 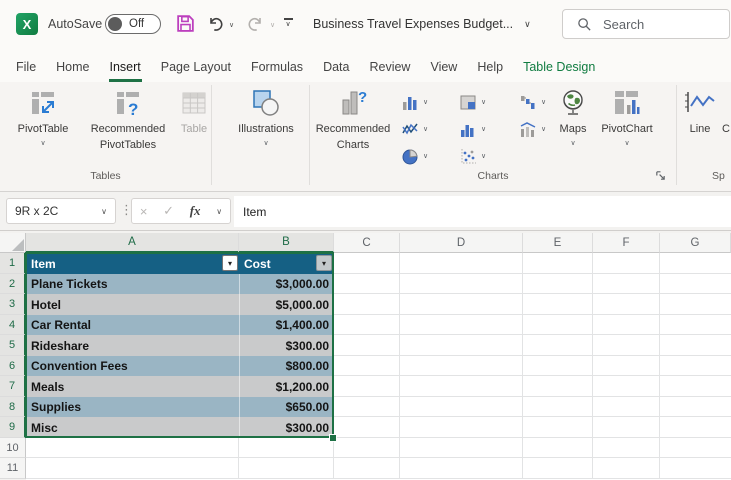 I want to click on cell-item: Hotel, so click(x=132, y=304).